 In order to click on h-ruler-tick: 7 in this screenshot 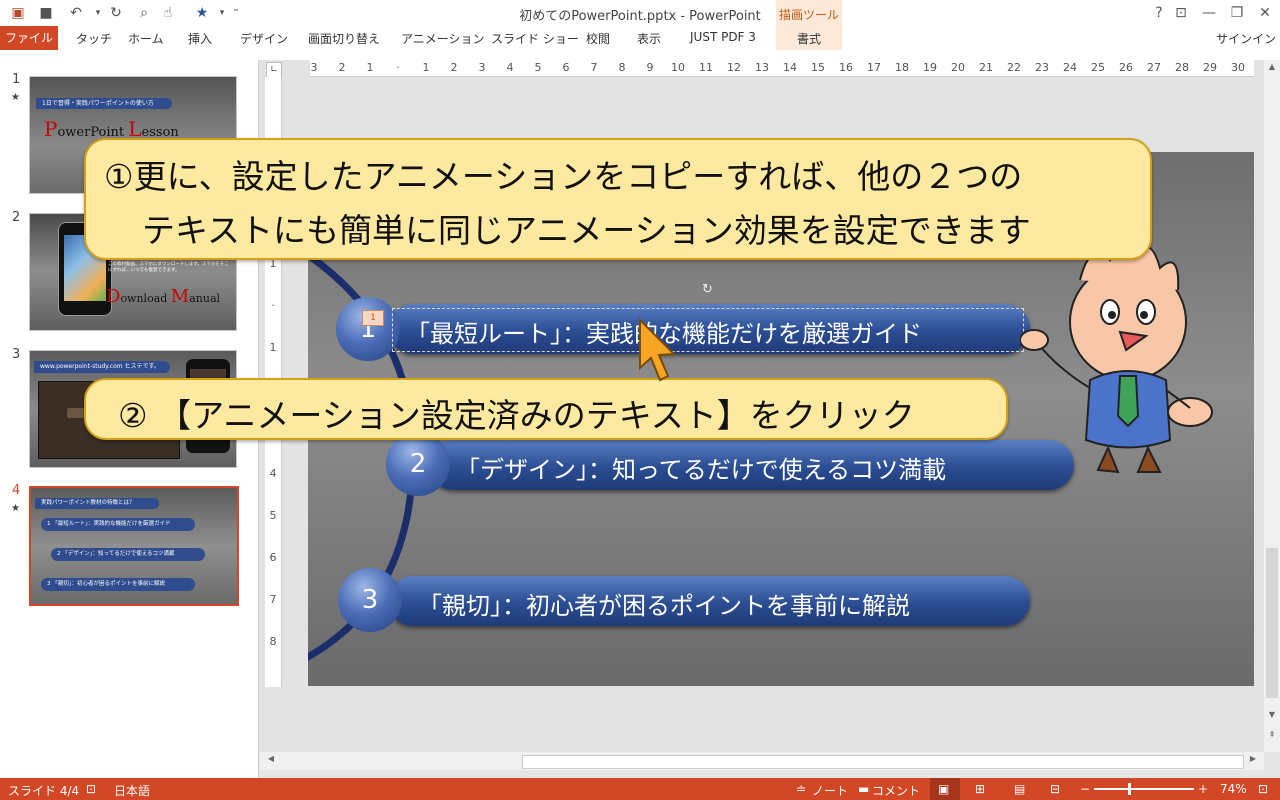, I will do `click(594, 67)`.